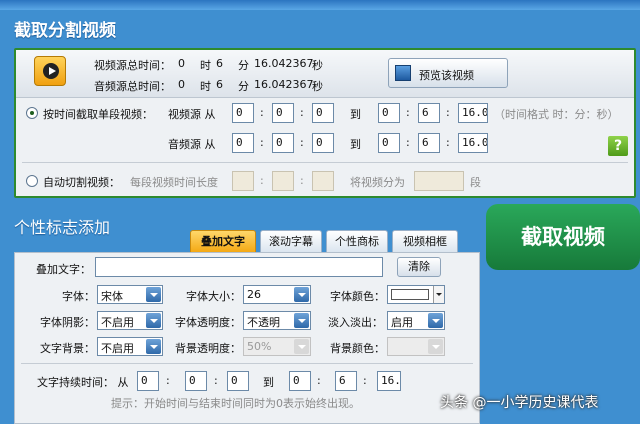  What do you see at coordinates (283, 181) in the screenshot?
I see `segment-minute-input` at bounding box center [283, 181].